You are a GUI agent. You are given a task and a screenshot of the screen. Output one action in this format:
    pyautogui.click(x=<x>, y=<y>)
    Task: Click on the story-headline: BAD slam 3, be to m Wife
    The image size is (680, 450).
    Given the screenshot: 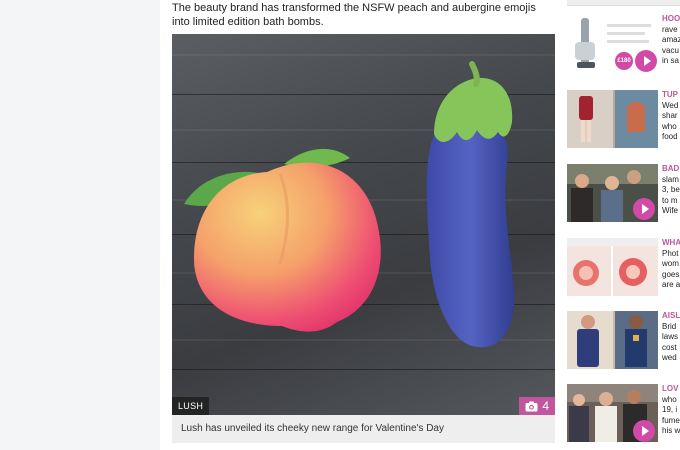 What is the action you would take?
    pyautogui.click(x=671, y=190)
    